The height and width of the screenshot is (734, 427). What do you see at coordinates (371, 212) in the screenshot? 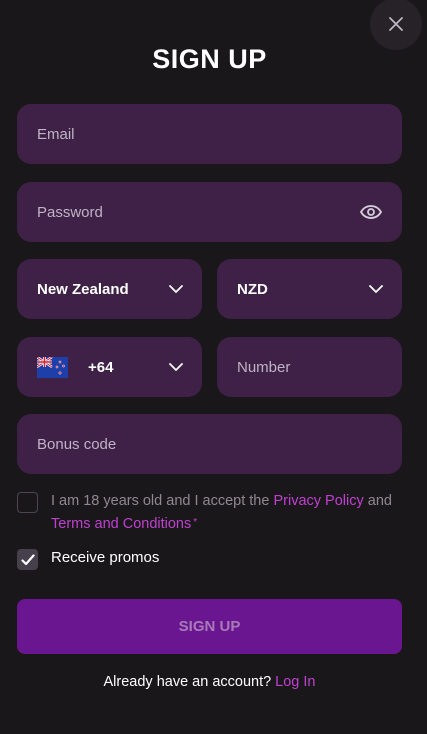
I see `eye-icon` at bounding box center [371, 212].